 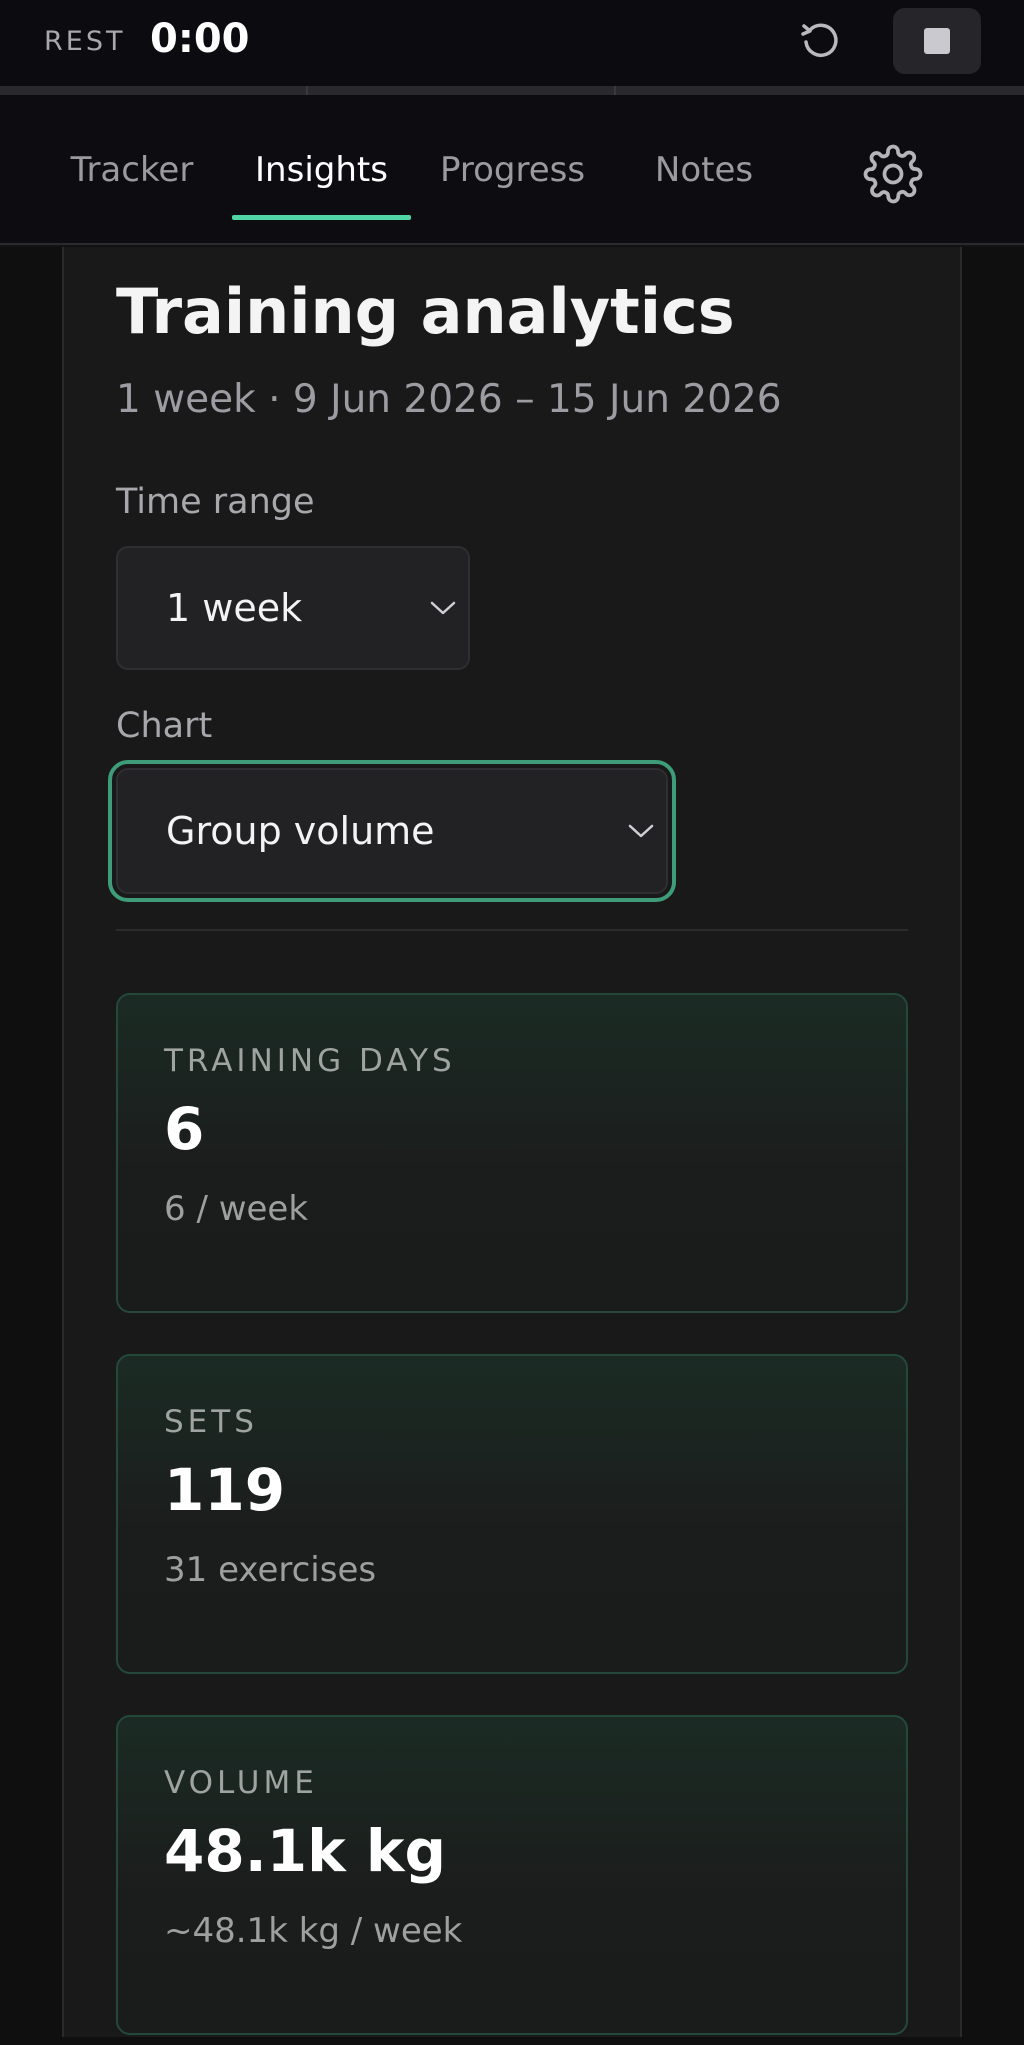 What do you see at coordinates (234, 608) in the screenshot?
I see `time-range-value: 1 week` at bounding box center [234, 608].